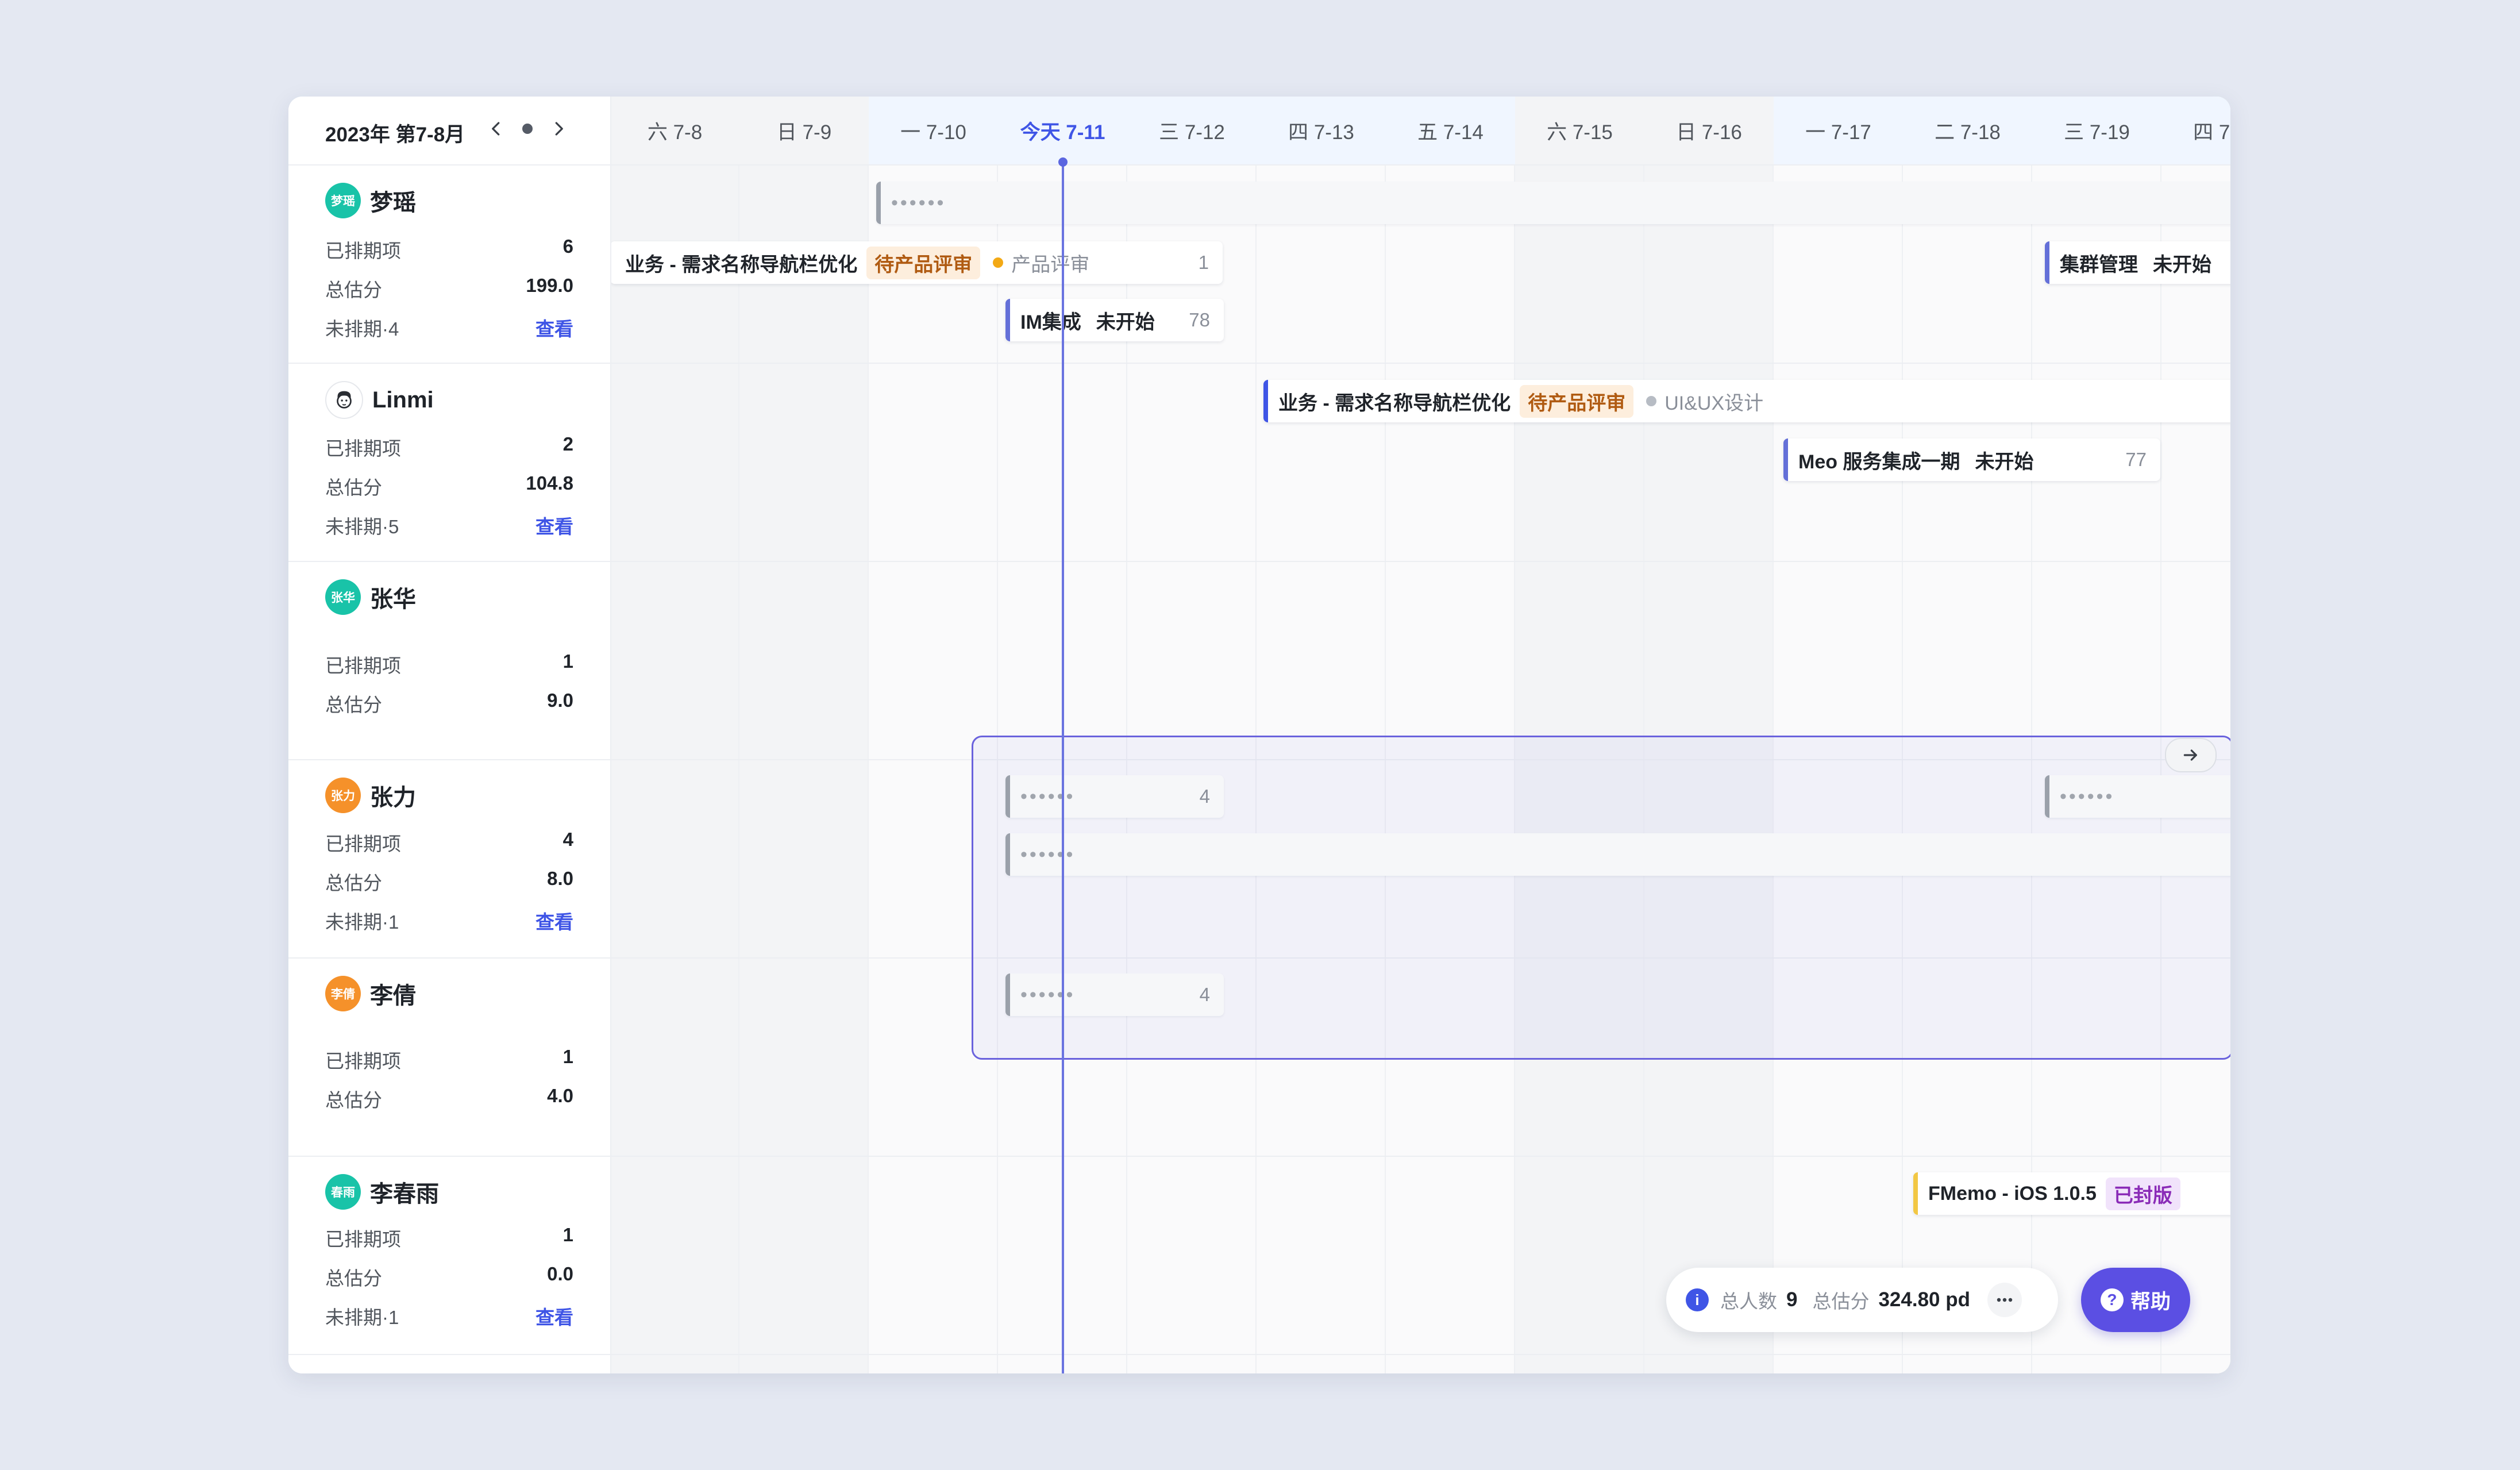 The width and height of the screenshot is (2520, 1470). What do you see at coordinates (449, 462) in the screenshot?
I see `member-card: Linmi 已排期项 2 总估分 104.8 未排期·5 查看` at bounding box center [449, 462].